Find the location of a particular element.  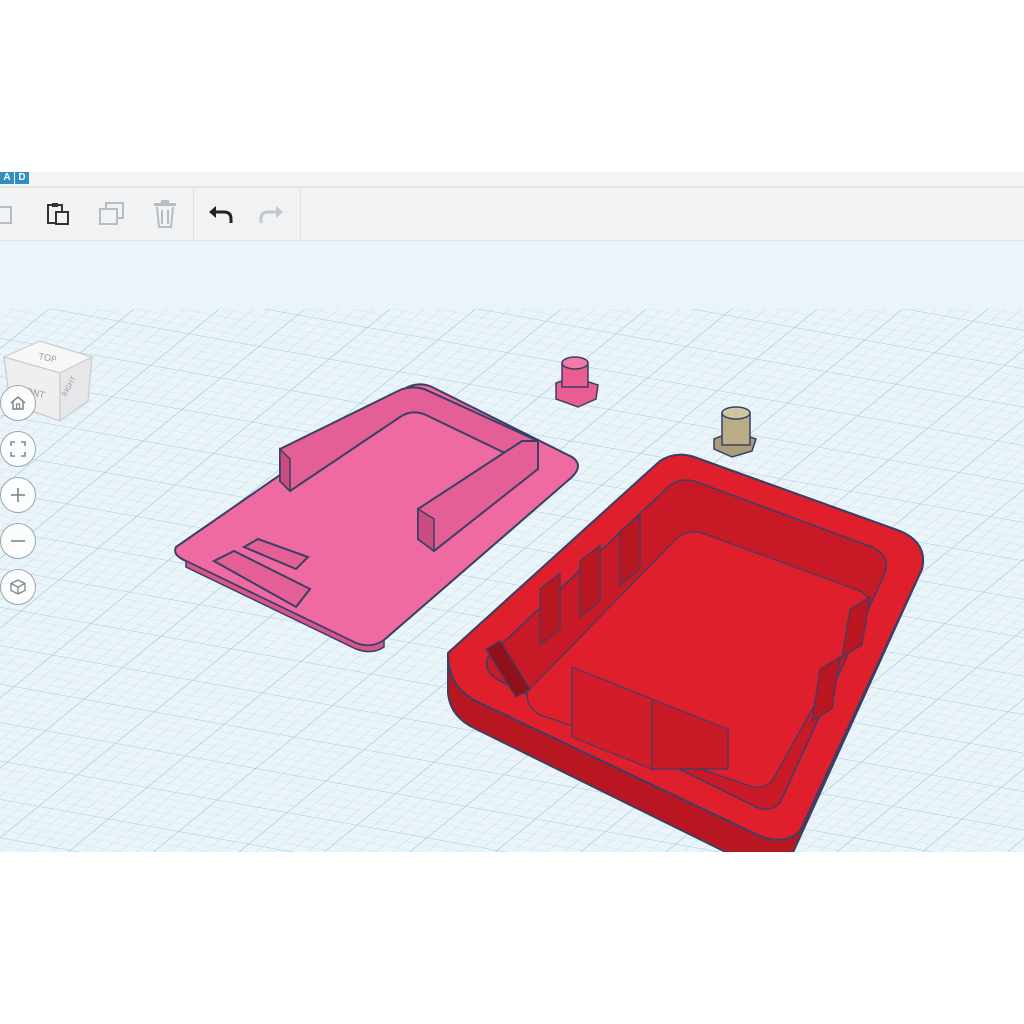

fit-view-icon is located at coordinates (18, 449).